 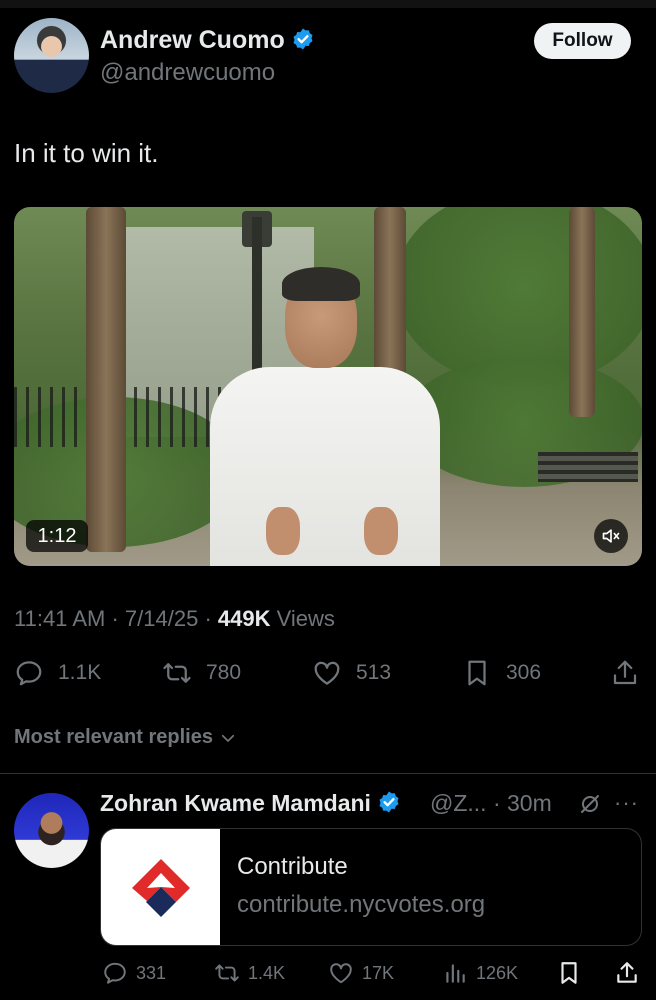 What do you see at coordinates (187, 73) in the screenshot?
I see `author-handle: @andrewcuomo` at bounding box center [187, 73].